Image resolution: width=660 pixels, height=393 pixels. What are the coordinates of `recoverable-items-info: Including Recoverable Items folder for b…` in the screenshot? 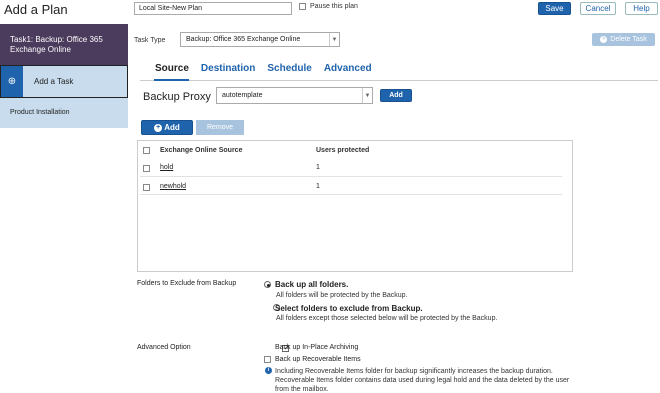 It's located at (422, 380).